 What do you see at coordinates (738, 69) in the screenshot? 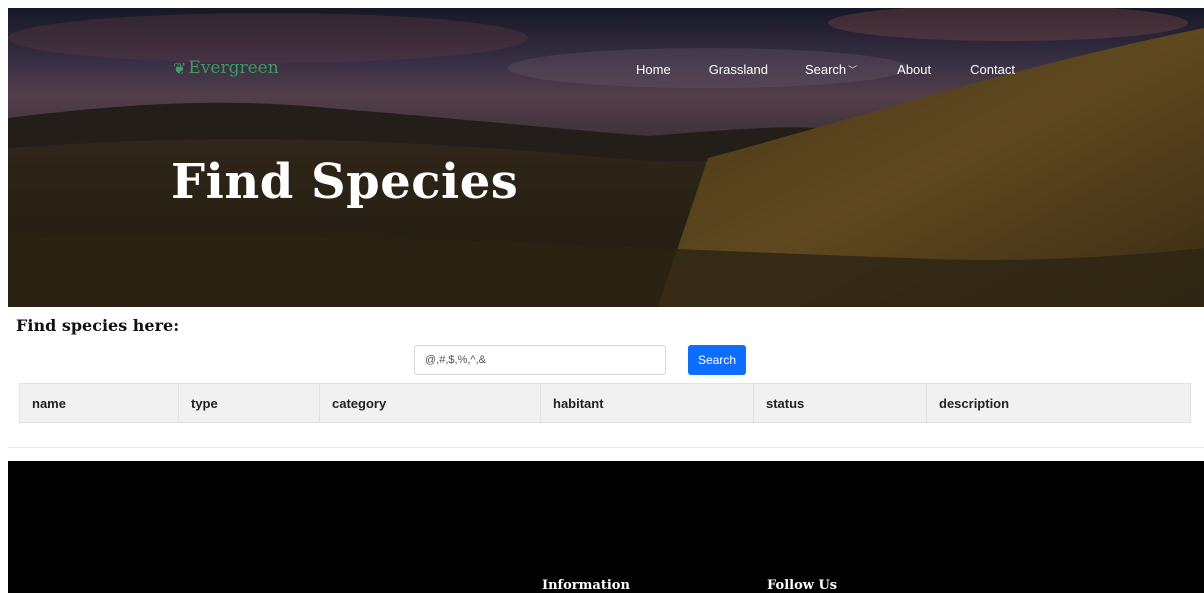
I see `nav-grassland: Grassland` at bounding box center [738, 69].